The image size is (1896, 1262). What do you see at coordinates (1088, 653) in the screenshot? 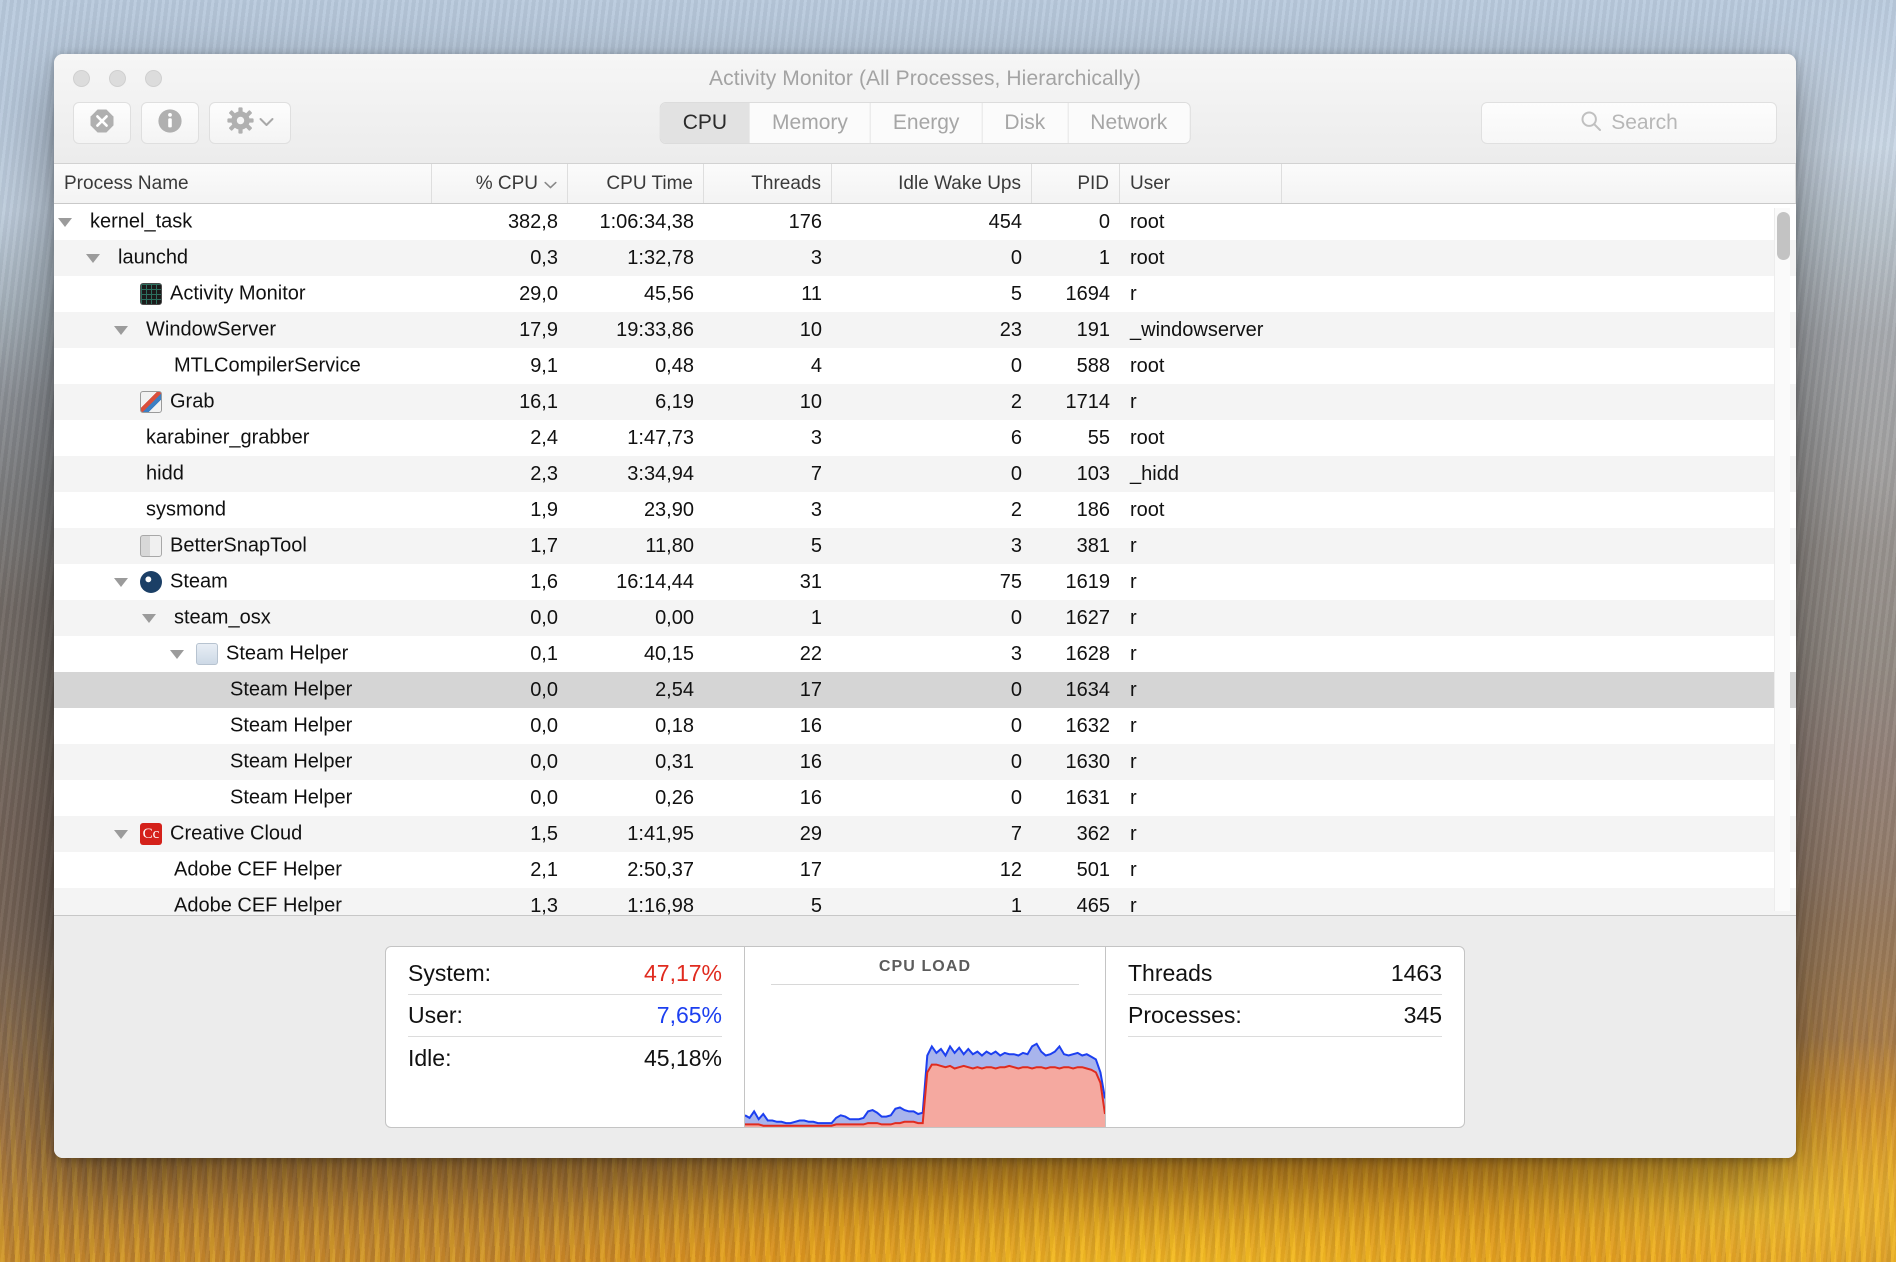
I see `cell-pid: 1628` at bounding box center [1088, 653].